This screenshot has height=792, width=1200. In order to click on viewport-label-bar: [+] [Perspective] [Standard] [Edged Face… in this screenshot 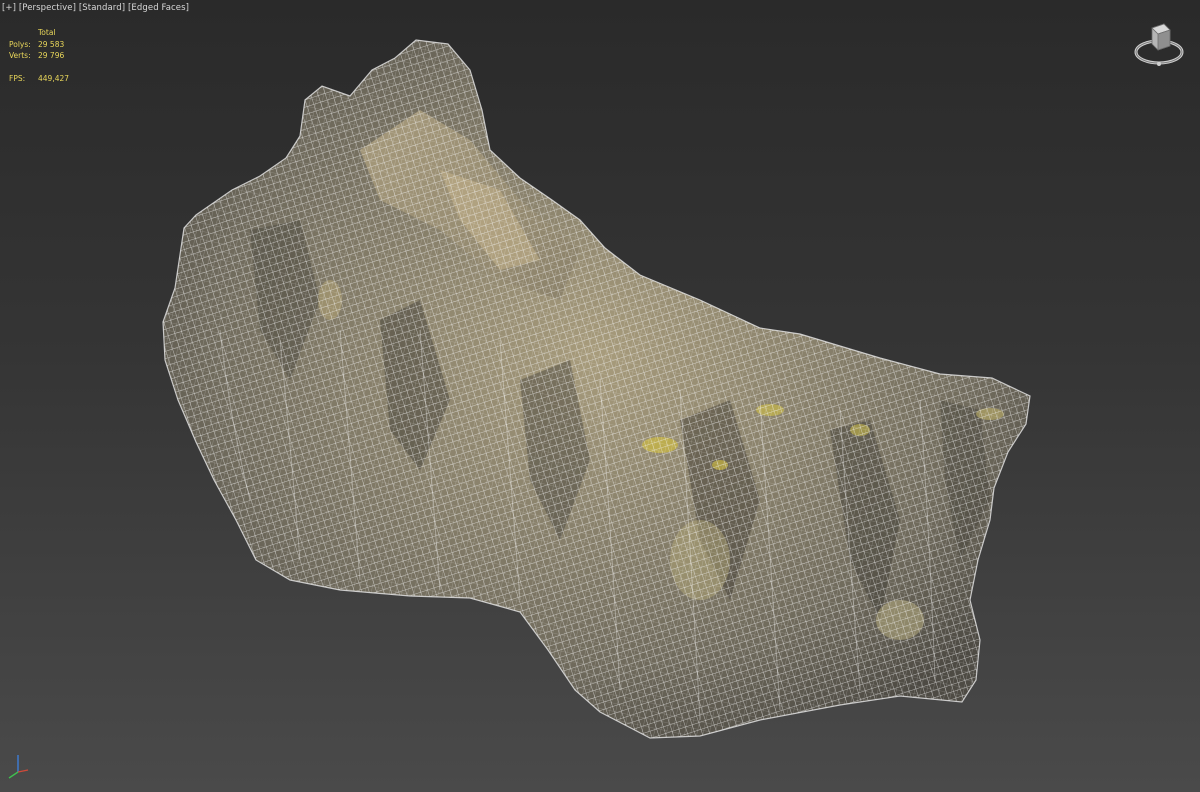, I will do `click(95, 8)`.